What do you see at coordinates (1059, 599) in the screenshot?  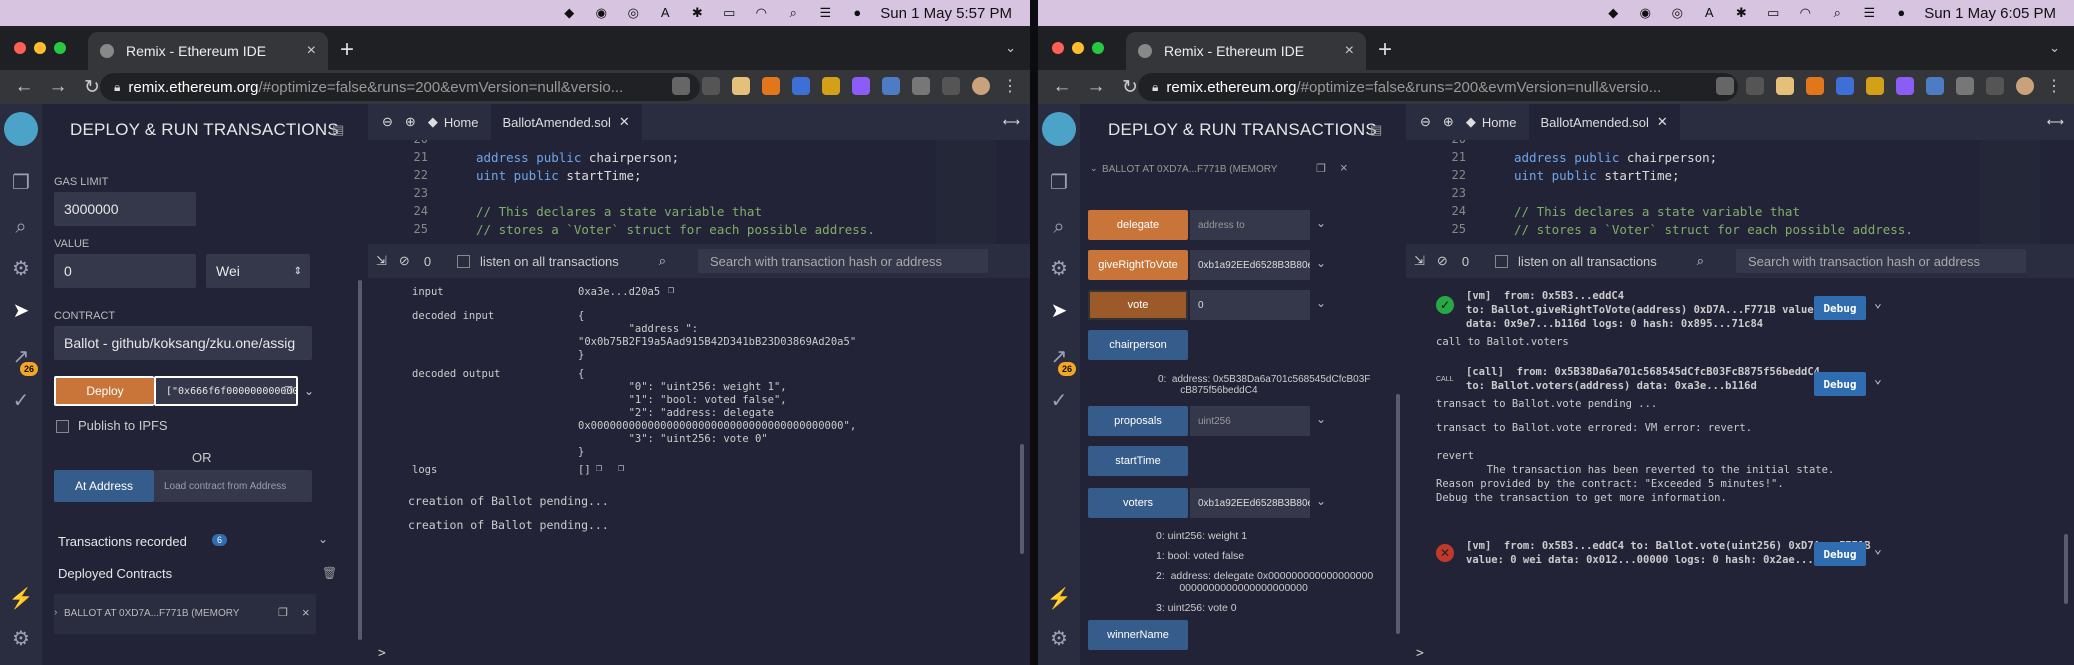 I see `plugin-manager-icon: ⚡` at bounding box center [1059, 599].